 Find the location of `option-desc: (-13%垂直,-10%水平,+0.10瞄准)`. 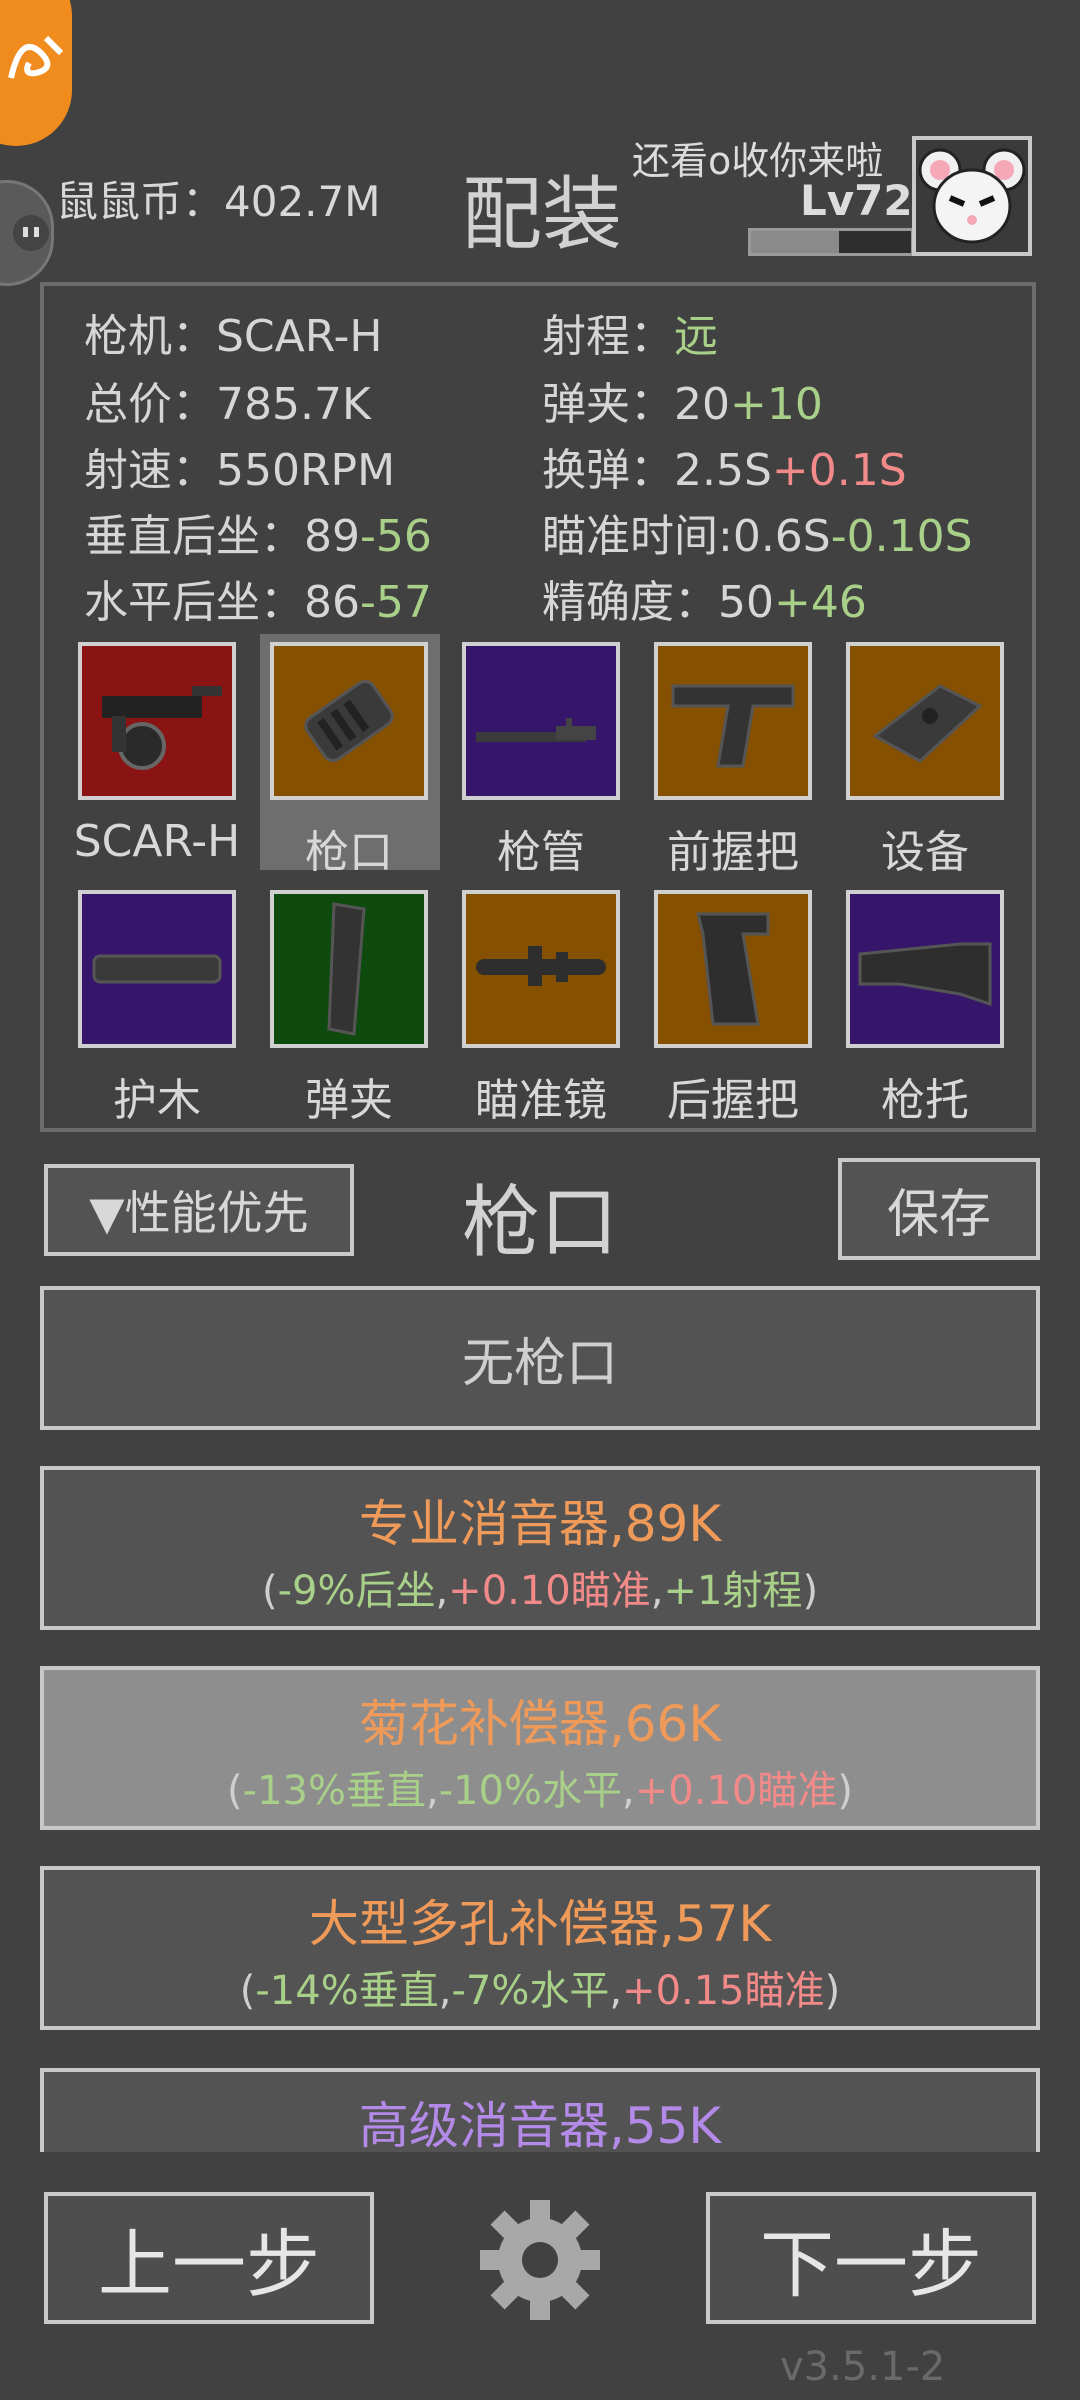

option-desc: (-13%垂直,-10%水平,+0.10瞄准) is located at coordinates (540, 1791).